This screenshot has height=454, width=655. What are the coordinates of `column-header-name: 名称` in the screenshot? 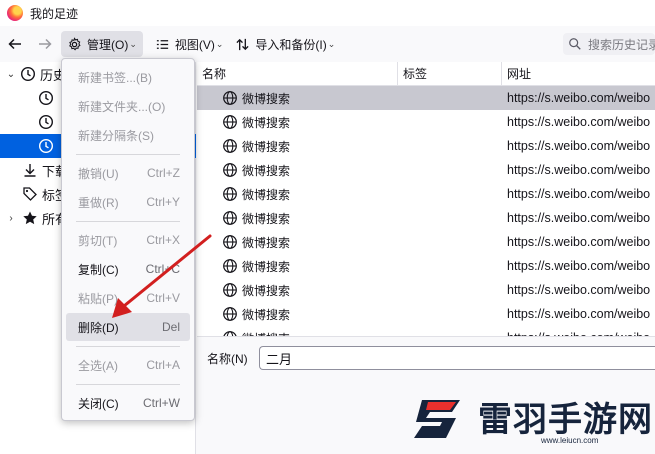 It's located at (297, 74).